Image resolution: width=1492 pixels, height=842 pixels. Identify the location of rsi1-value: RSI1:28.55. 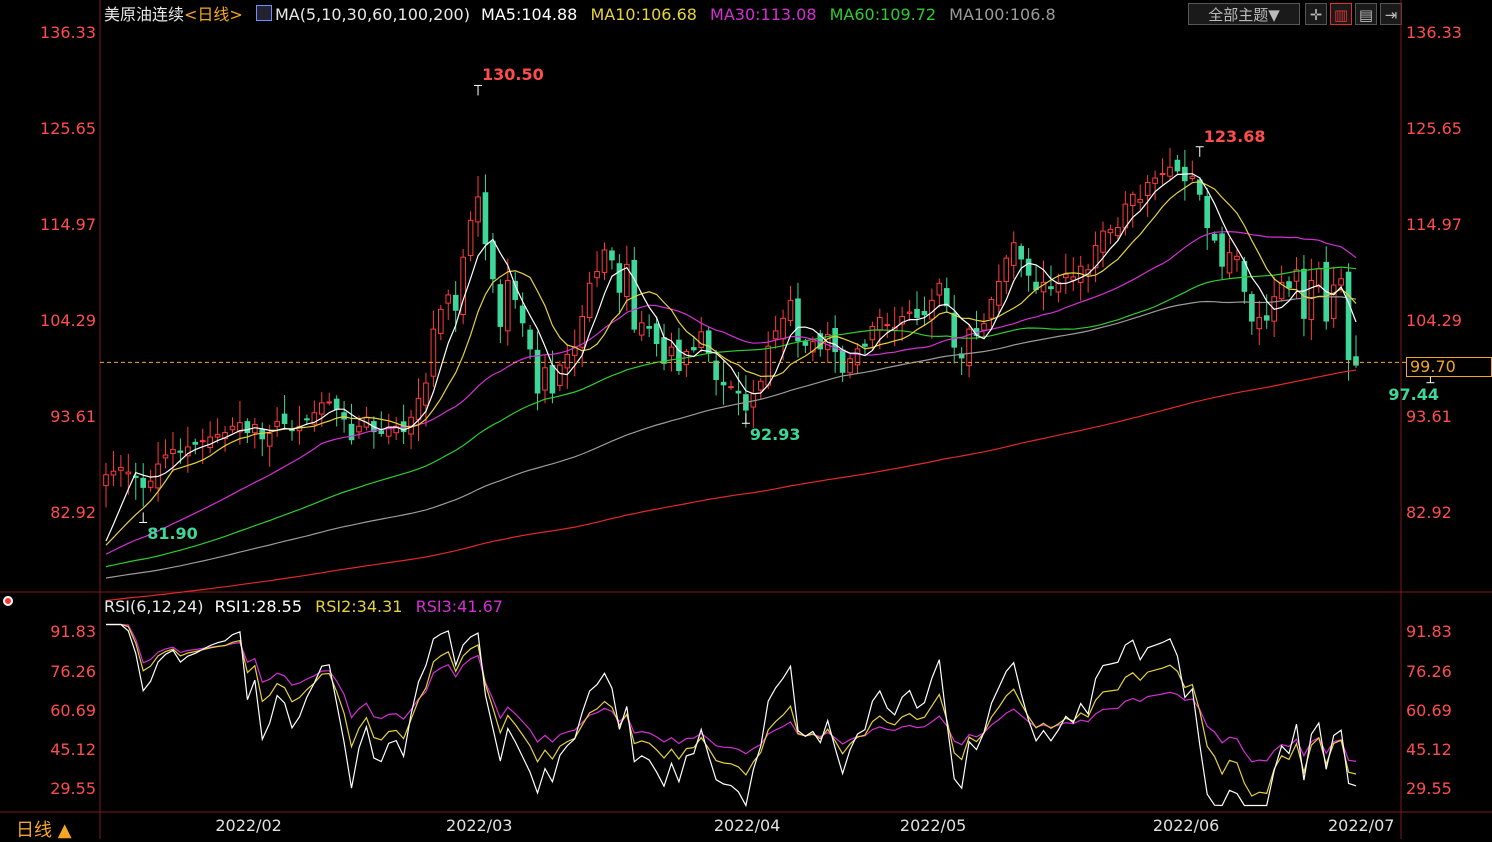
(258, 606).